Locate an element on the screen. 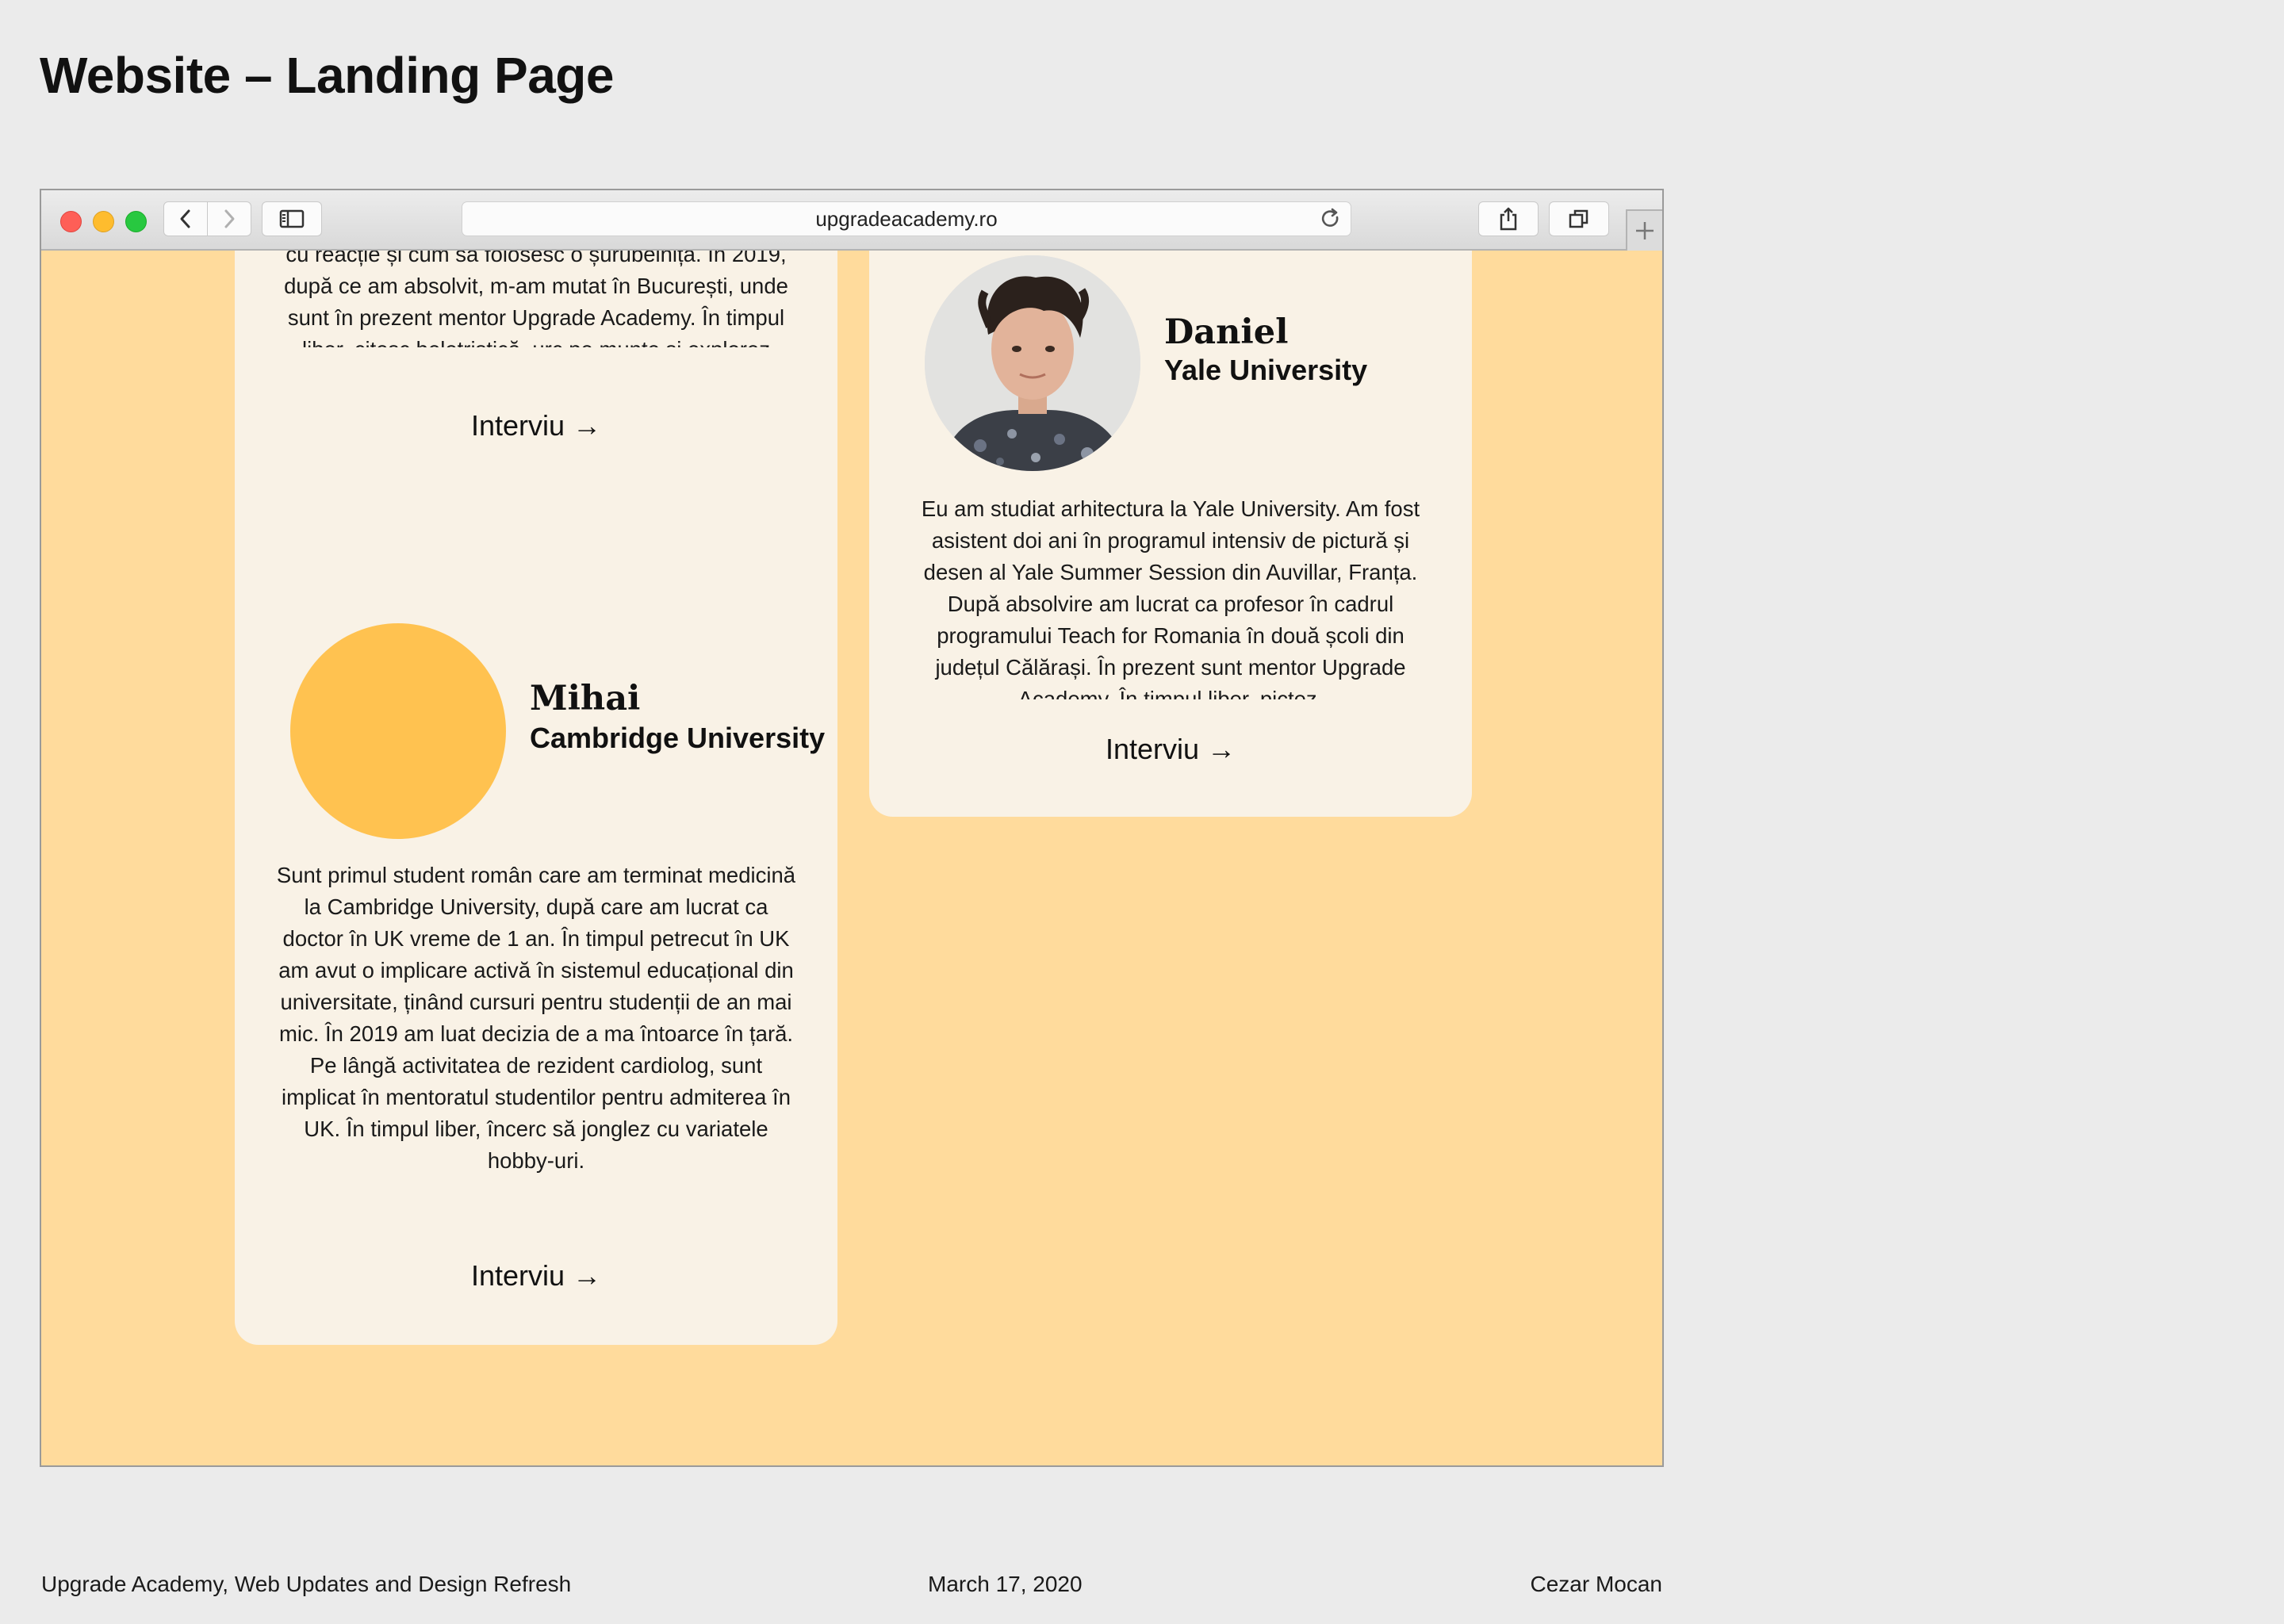 The width and height of the screenshot is (2284, 1624). sidebar-icon is located at coordinates (292, 219).